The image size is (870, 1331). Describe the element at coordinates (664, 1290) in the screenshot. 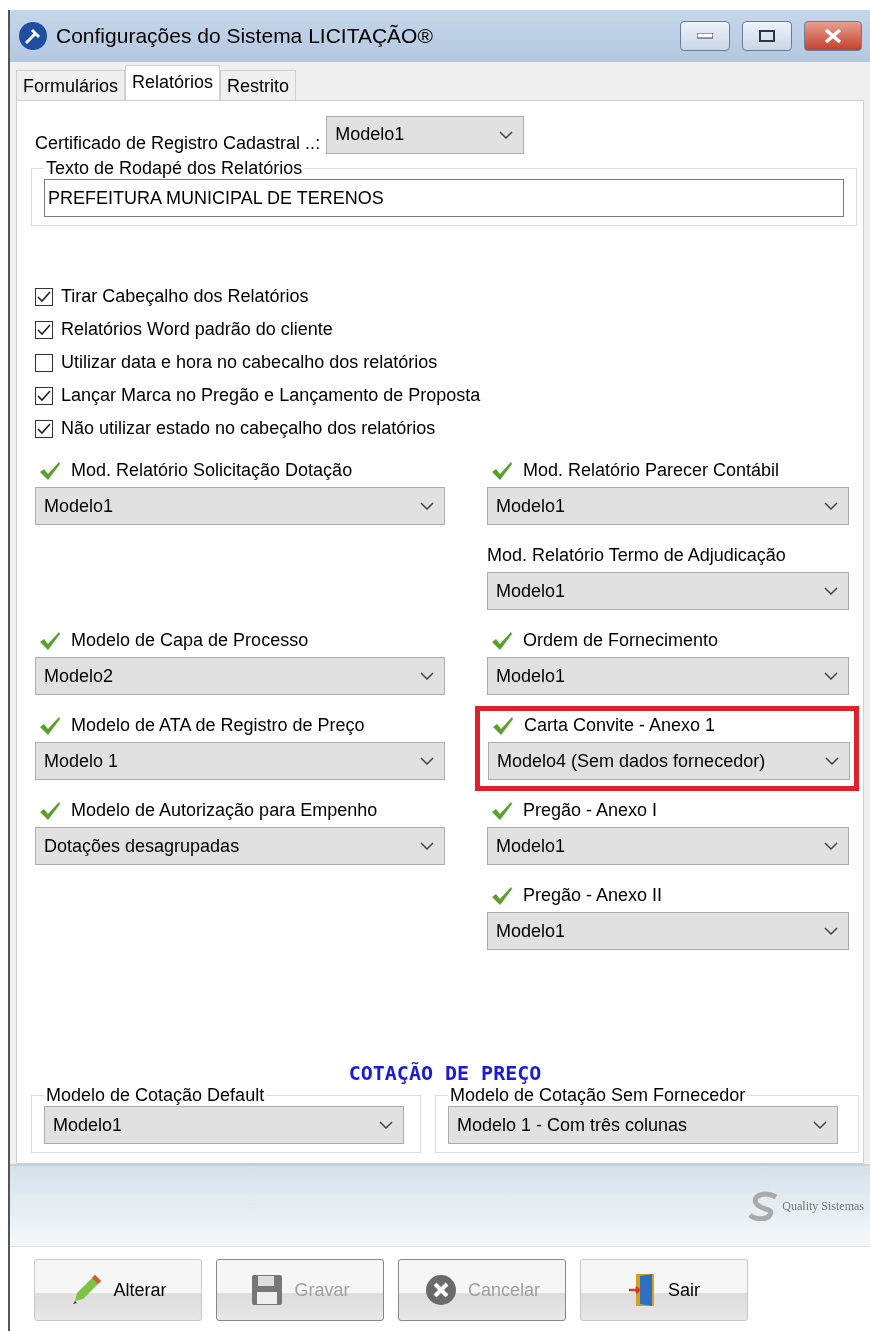

I see `toolbar-button: Sair` at that location.